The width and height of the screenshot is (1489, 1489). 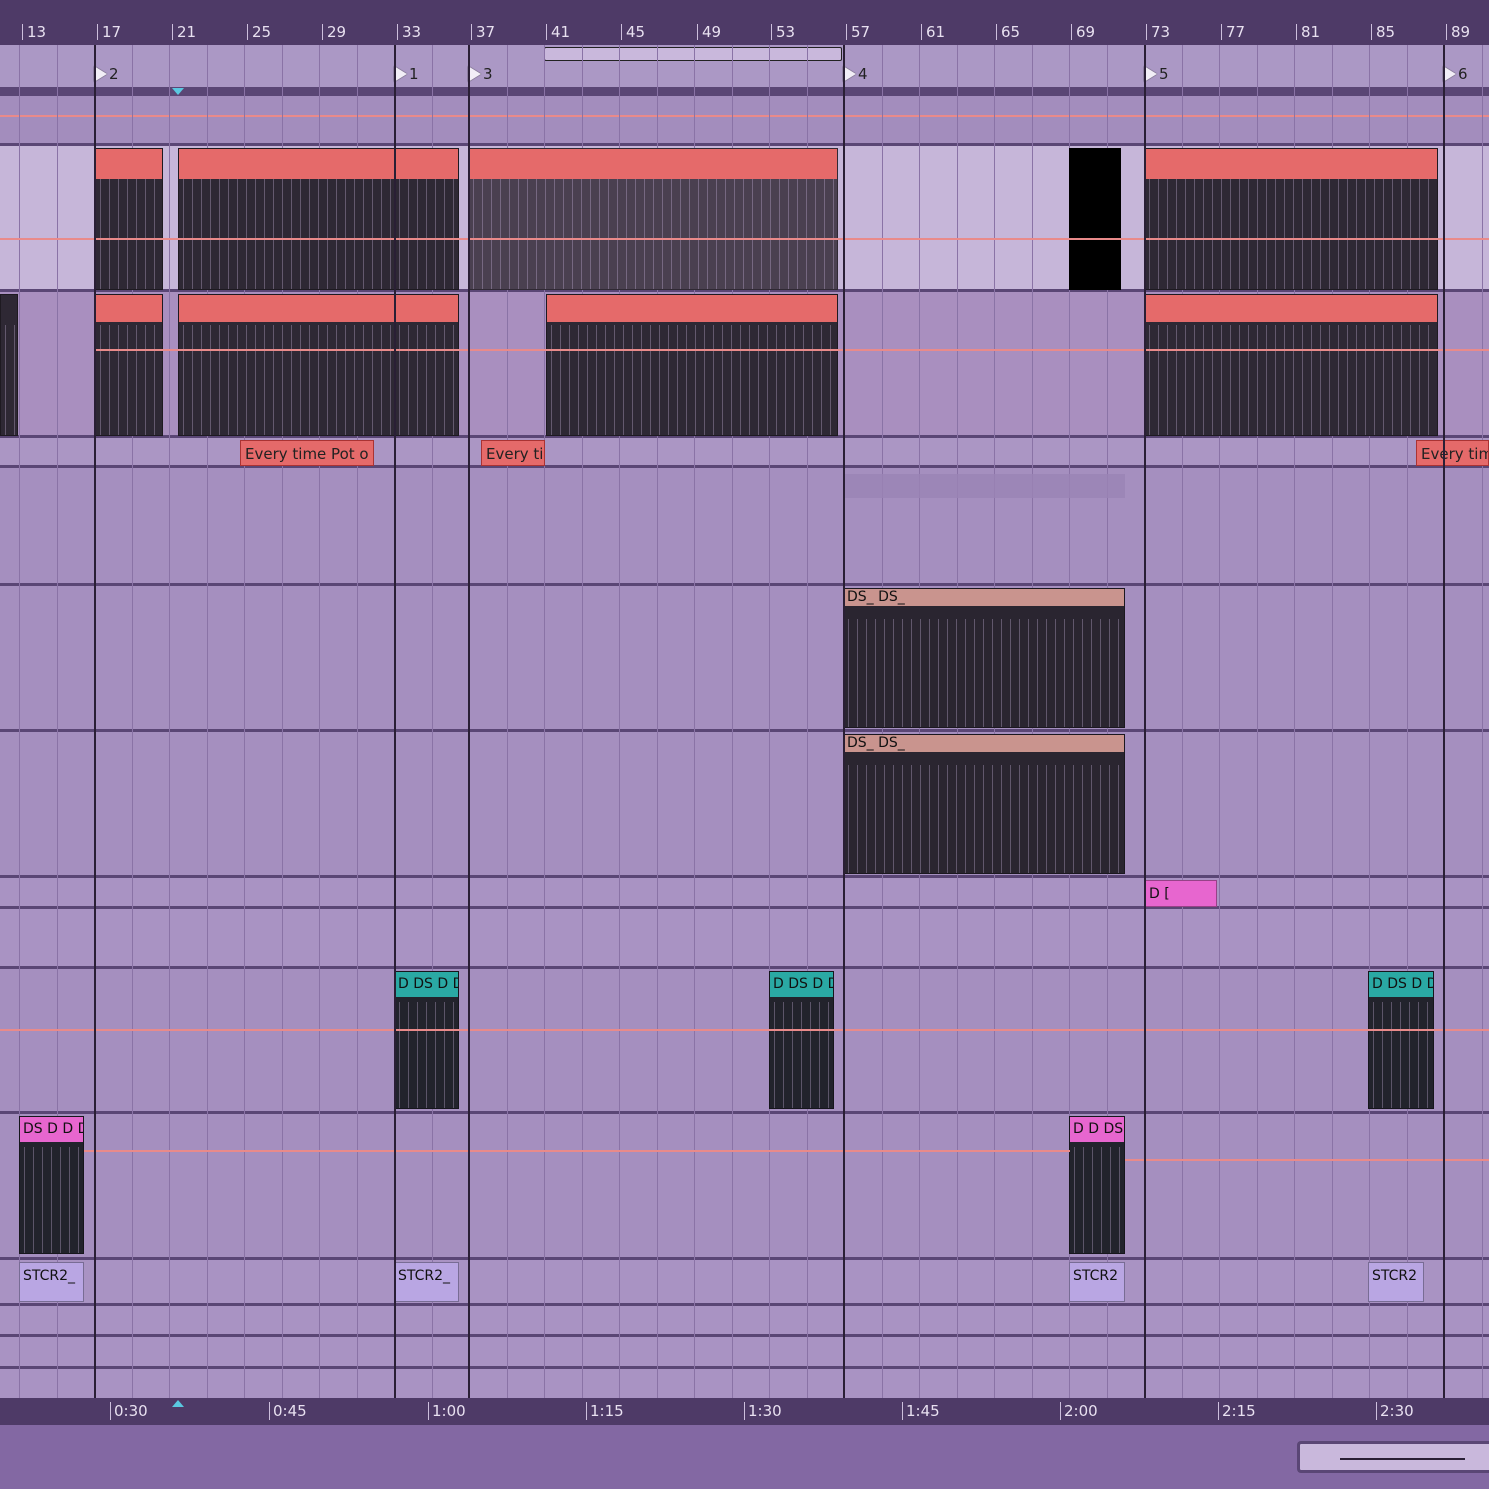 I want to click on locator: 3, so click(x=480, y=74).